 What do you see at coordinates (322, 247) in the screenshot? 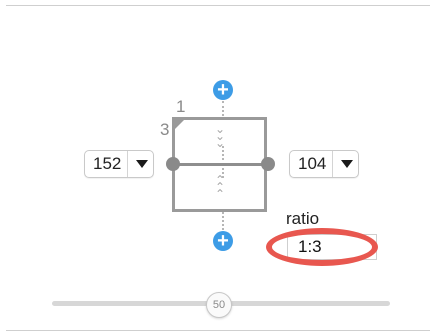
I see `highlight-annotation` at bounding box center [322, 247].